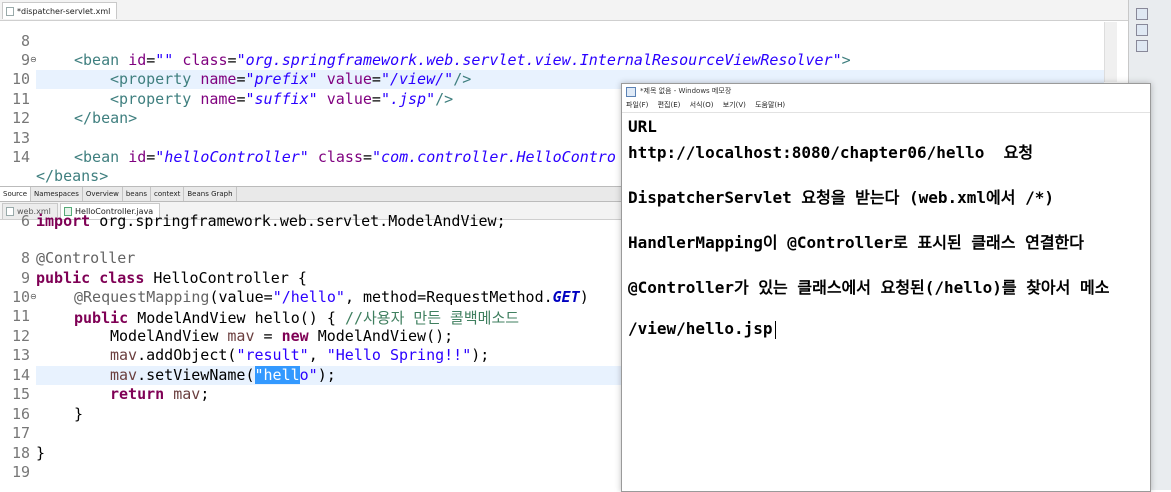 Image resolution: width=1171 pixels, height=492 pixels. Describe the element at coordinates (25, 221) in the screenshot. I see `line-number: 6` at that location.